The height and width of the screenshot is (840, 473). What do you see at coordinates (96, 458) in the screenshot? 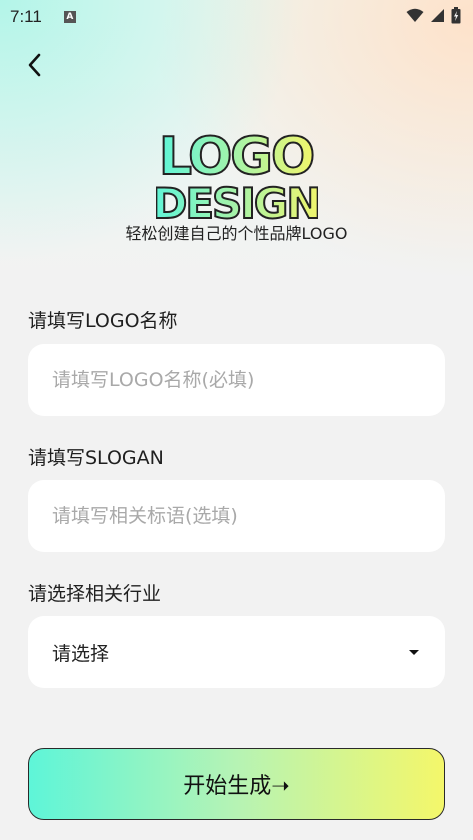
I see `slogan-label: 请填写SLOGAN` at bounding box center [96, 458].